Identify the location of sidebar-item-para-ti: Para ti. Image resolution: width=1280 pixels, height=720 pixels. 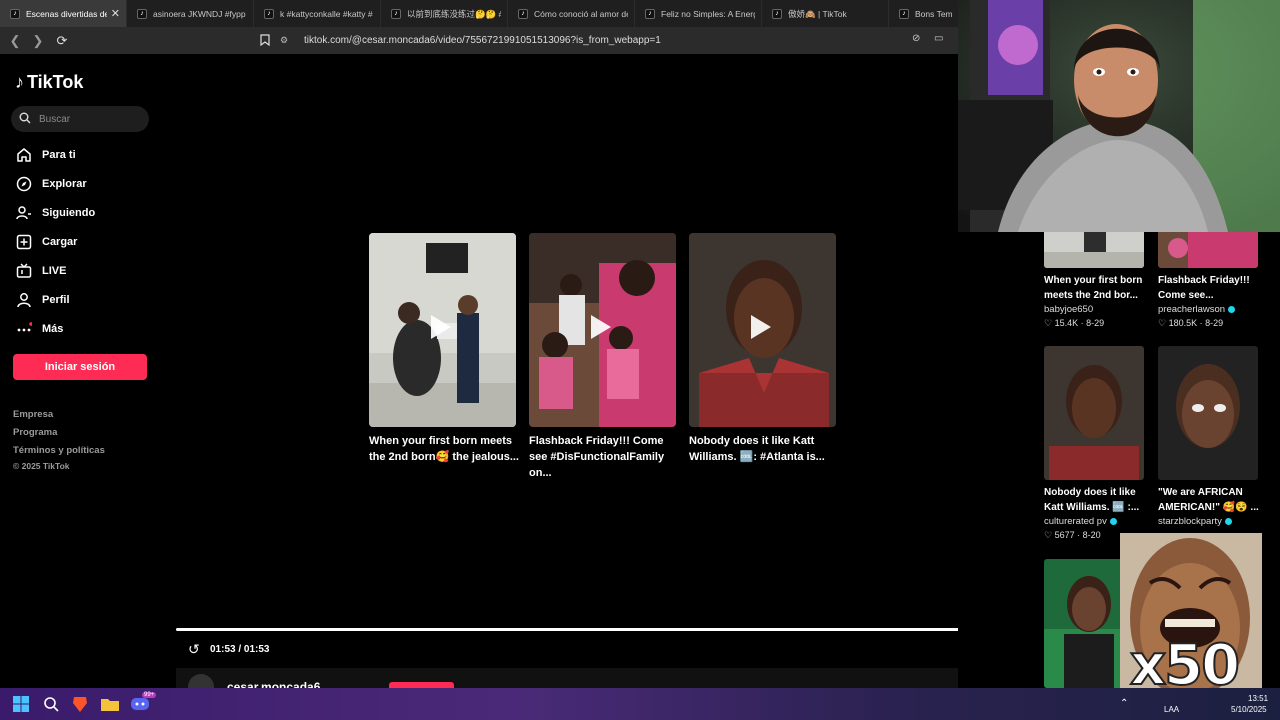
(45, 155).